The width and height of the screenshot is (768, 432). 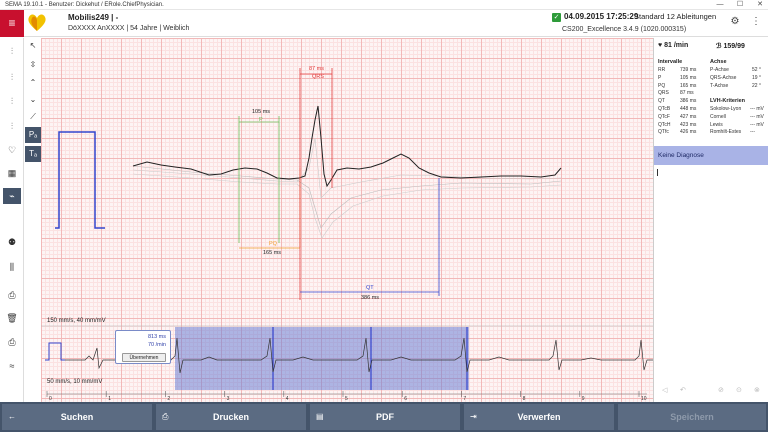 What do you see at coordinates (688, 124) in the screenshot?
I see `param-value: 423 ms` at bounding box center [688, 124].